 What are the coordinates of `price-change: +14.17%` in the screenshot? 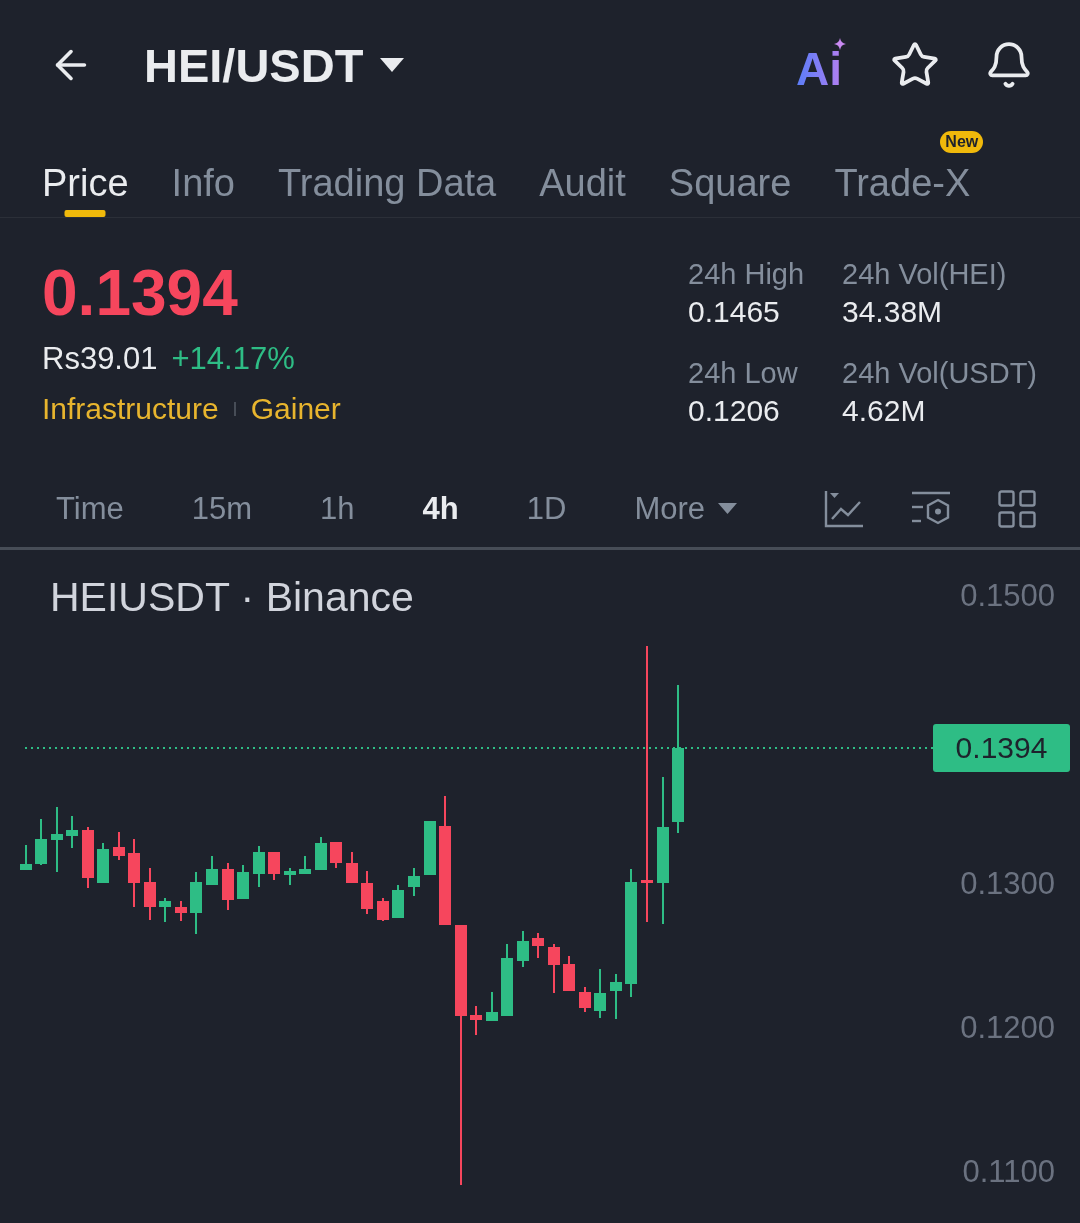 It's located at (233, 359).